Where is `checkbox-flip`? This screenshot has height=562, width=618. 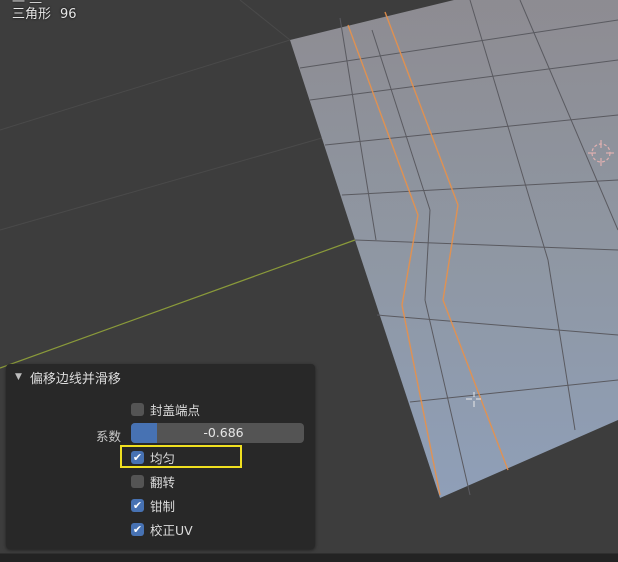
checkbox-flip is located at coordinates (137, 481).